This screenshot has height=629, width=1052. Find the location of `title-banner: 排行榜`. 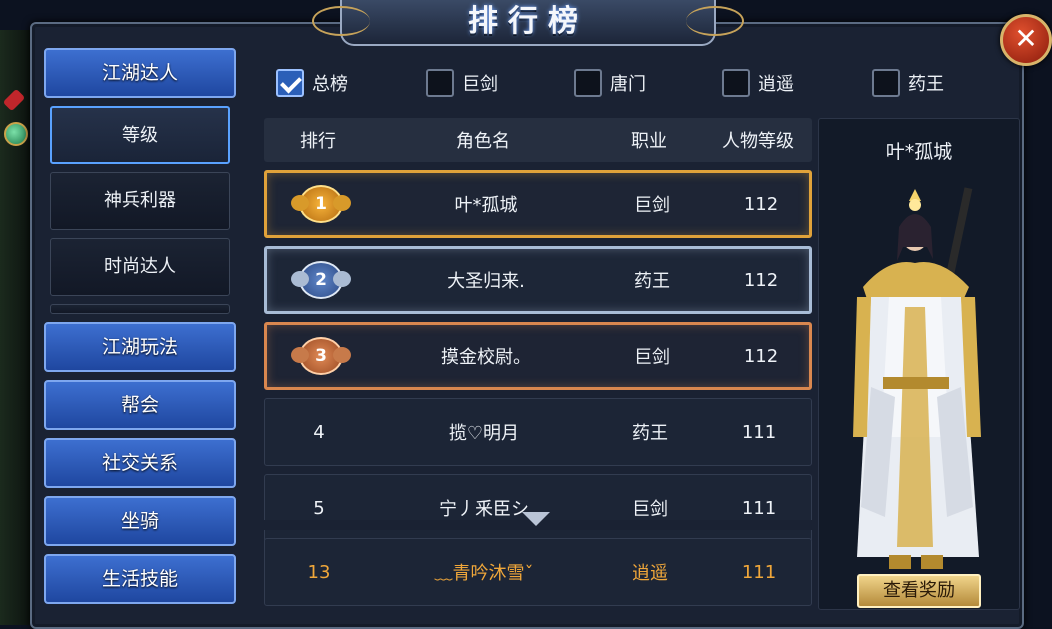

title-banner: 排行榜 is located at coordinates (528, 23).